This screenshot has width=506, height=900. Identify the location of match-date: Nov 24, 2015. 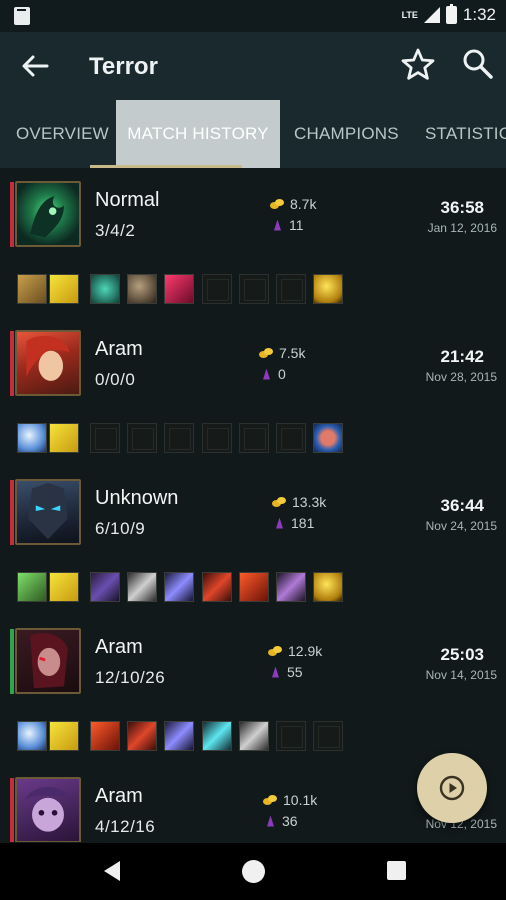
(461, 526).